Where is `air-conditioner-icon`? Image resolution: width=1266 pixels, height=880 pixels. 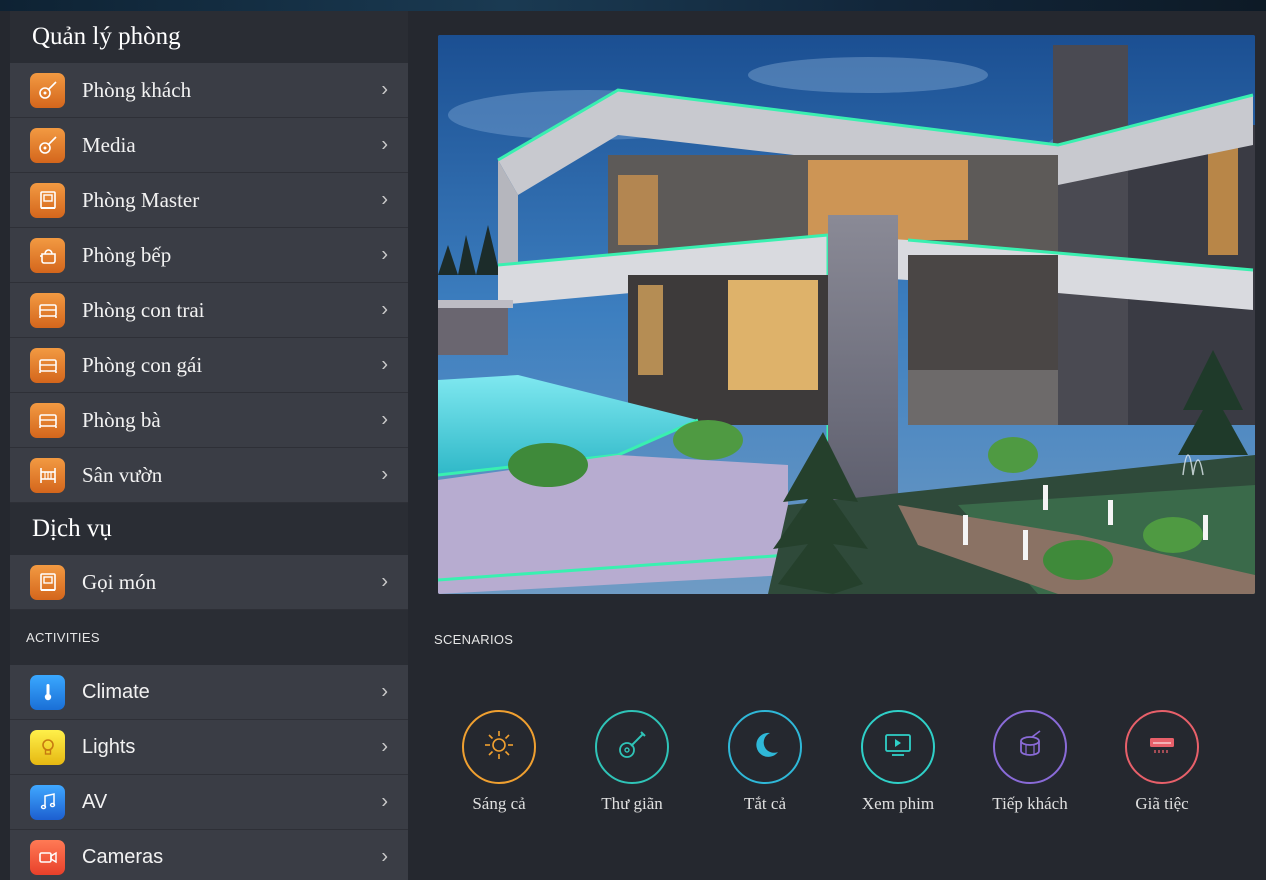
air-conditioner-icon is located at coordinates (1162, 747).